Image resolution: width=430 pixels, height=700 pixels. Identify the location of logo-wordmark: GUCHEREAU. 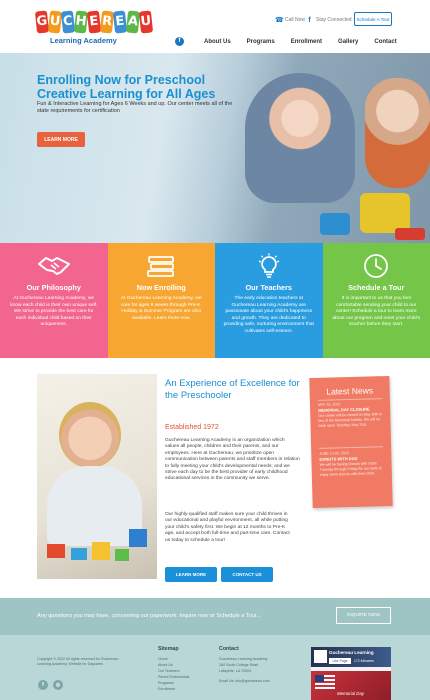
(94, 22).